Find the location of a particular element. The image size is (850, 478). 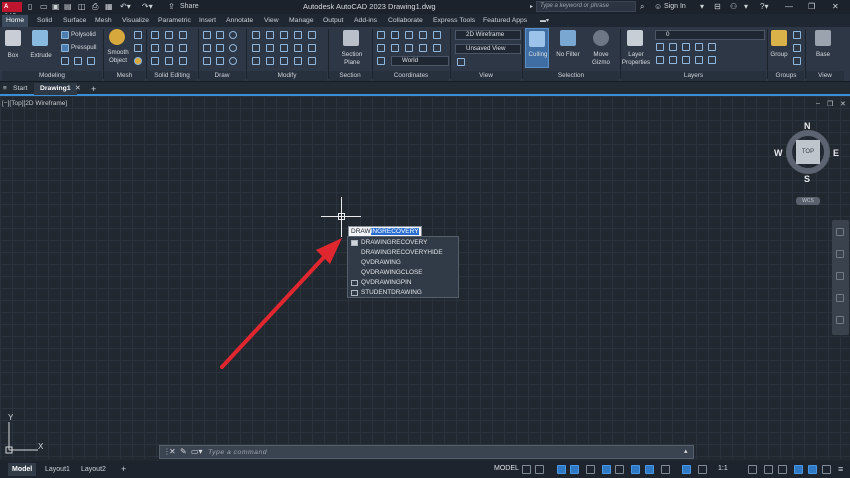

stretch-icon is located at coordinates (256, 61).